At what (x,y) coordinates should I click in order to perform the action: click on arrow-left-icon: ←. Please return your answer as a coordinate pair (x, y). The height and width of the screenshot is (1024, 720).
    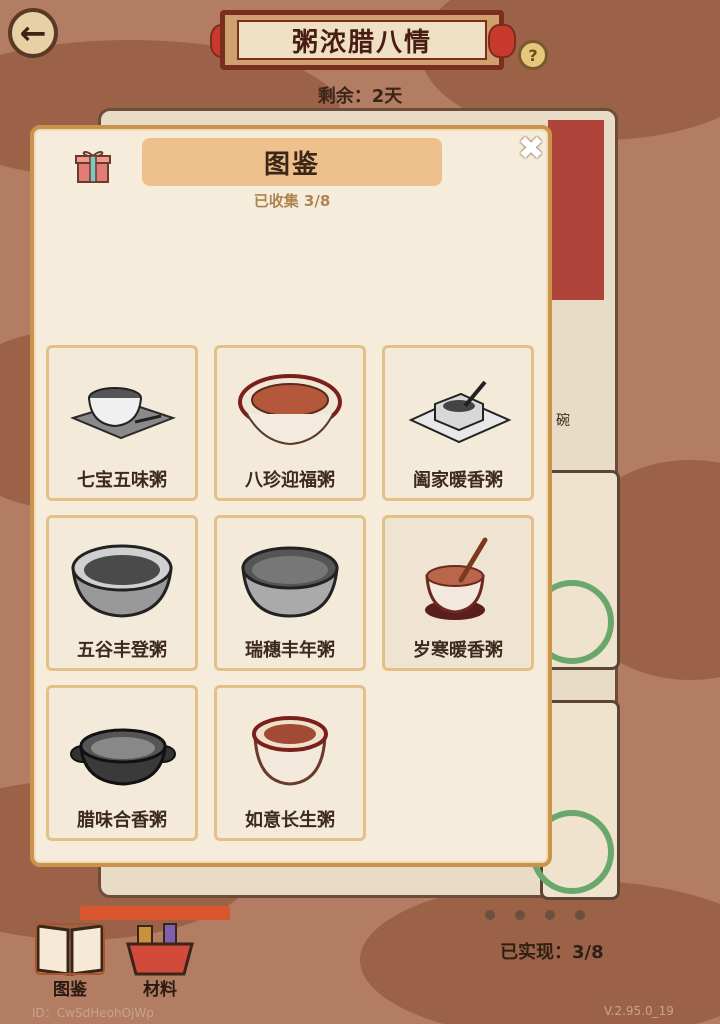
    Looking at the image, I should click on (33, 33).